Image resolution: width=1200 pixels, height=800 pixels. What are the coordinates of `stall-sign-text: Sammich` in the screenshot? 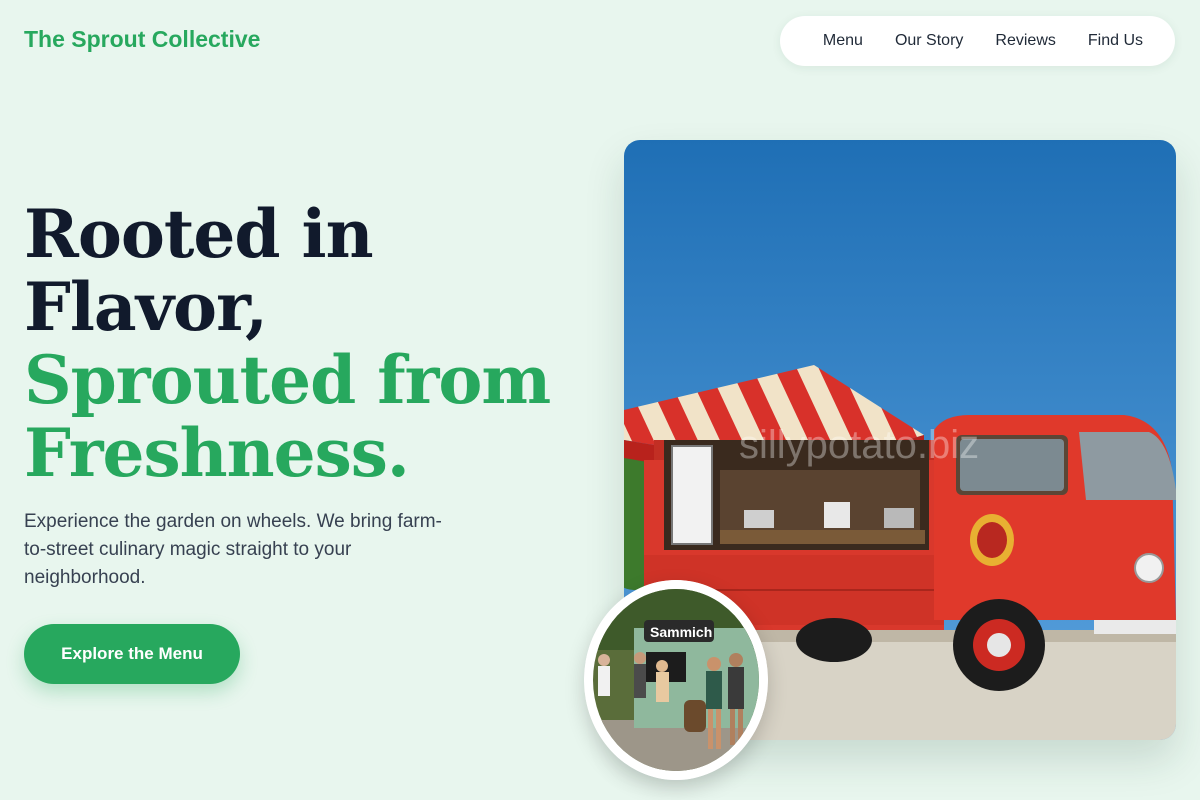 It's located at (681, 632).